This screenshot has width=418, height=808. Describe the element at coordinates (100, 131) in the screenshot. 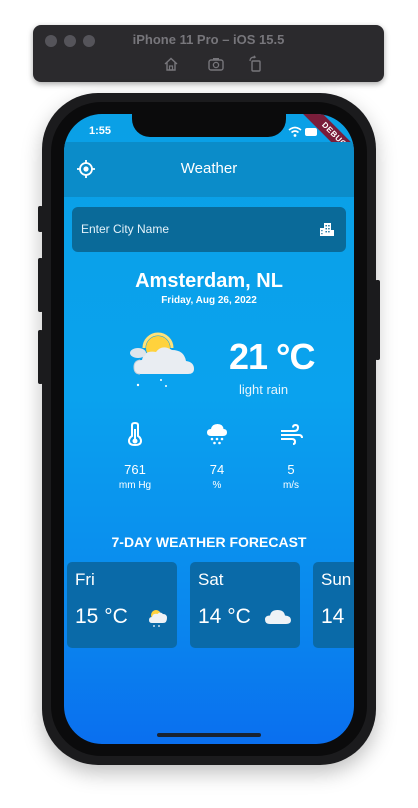

I see `status-time: 1:55` at that location.